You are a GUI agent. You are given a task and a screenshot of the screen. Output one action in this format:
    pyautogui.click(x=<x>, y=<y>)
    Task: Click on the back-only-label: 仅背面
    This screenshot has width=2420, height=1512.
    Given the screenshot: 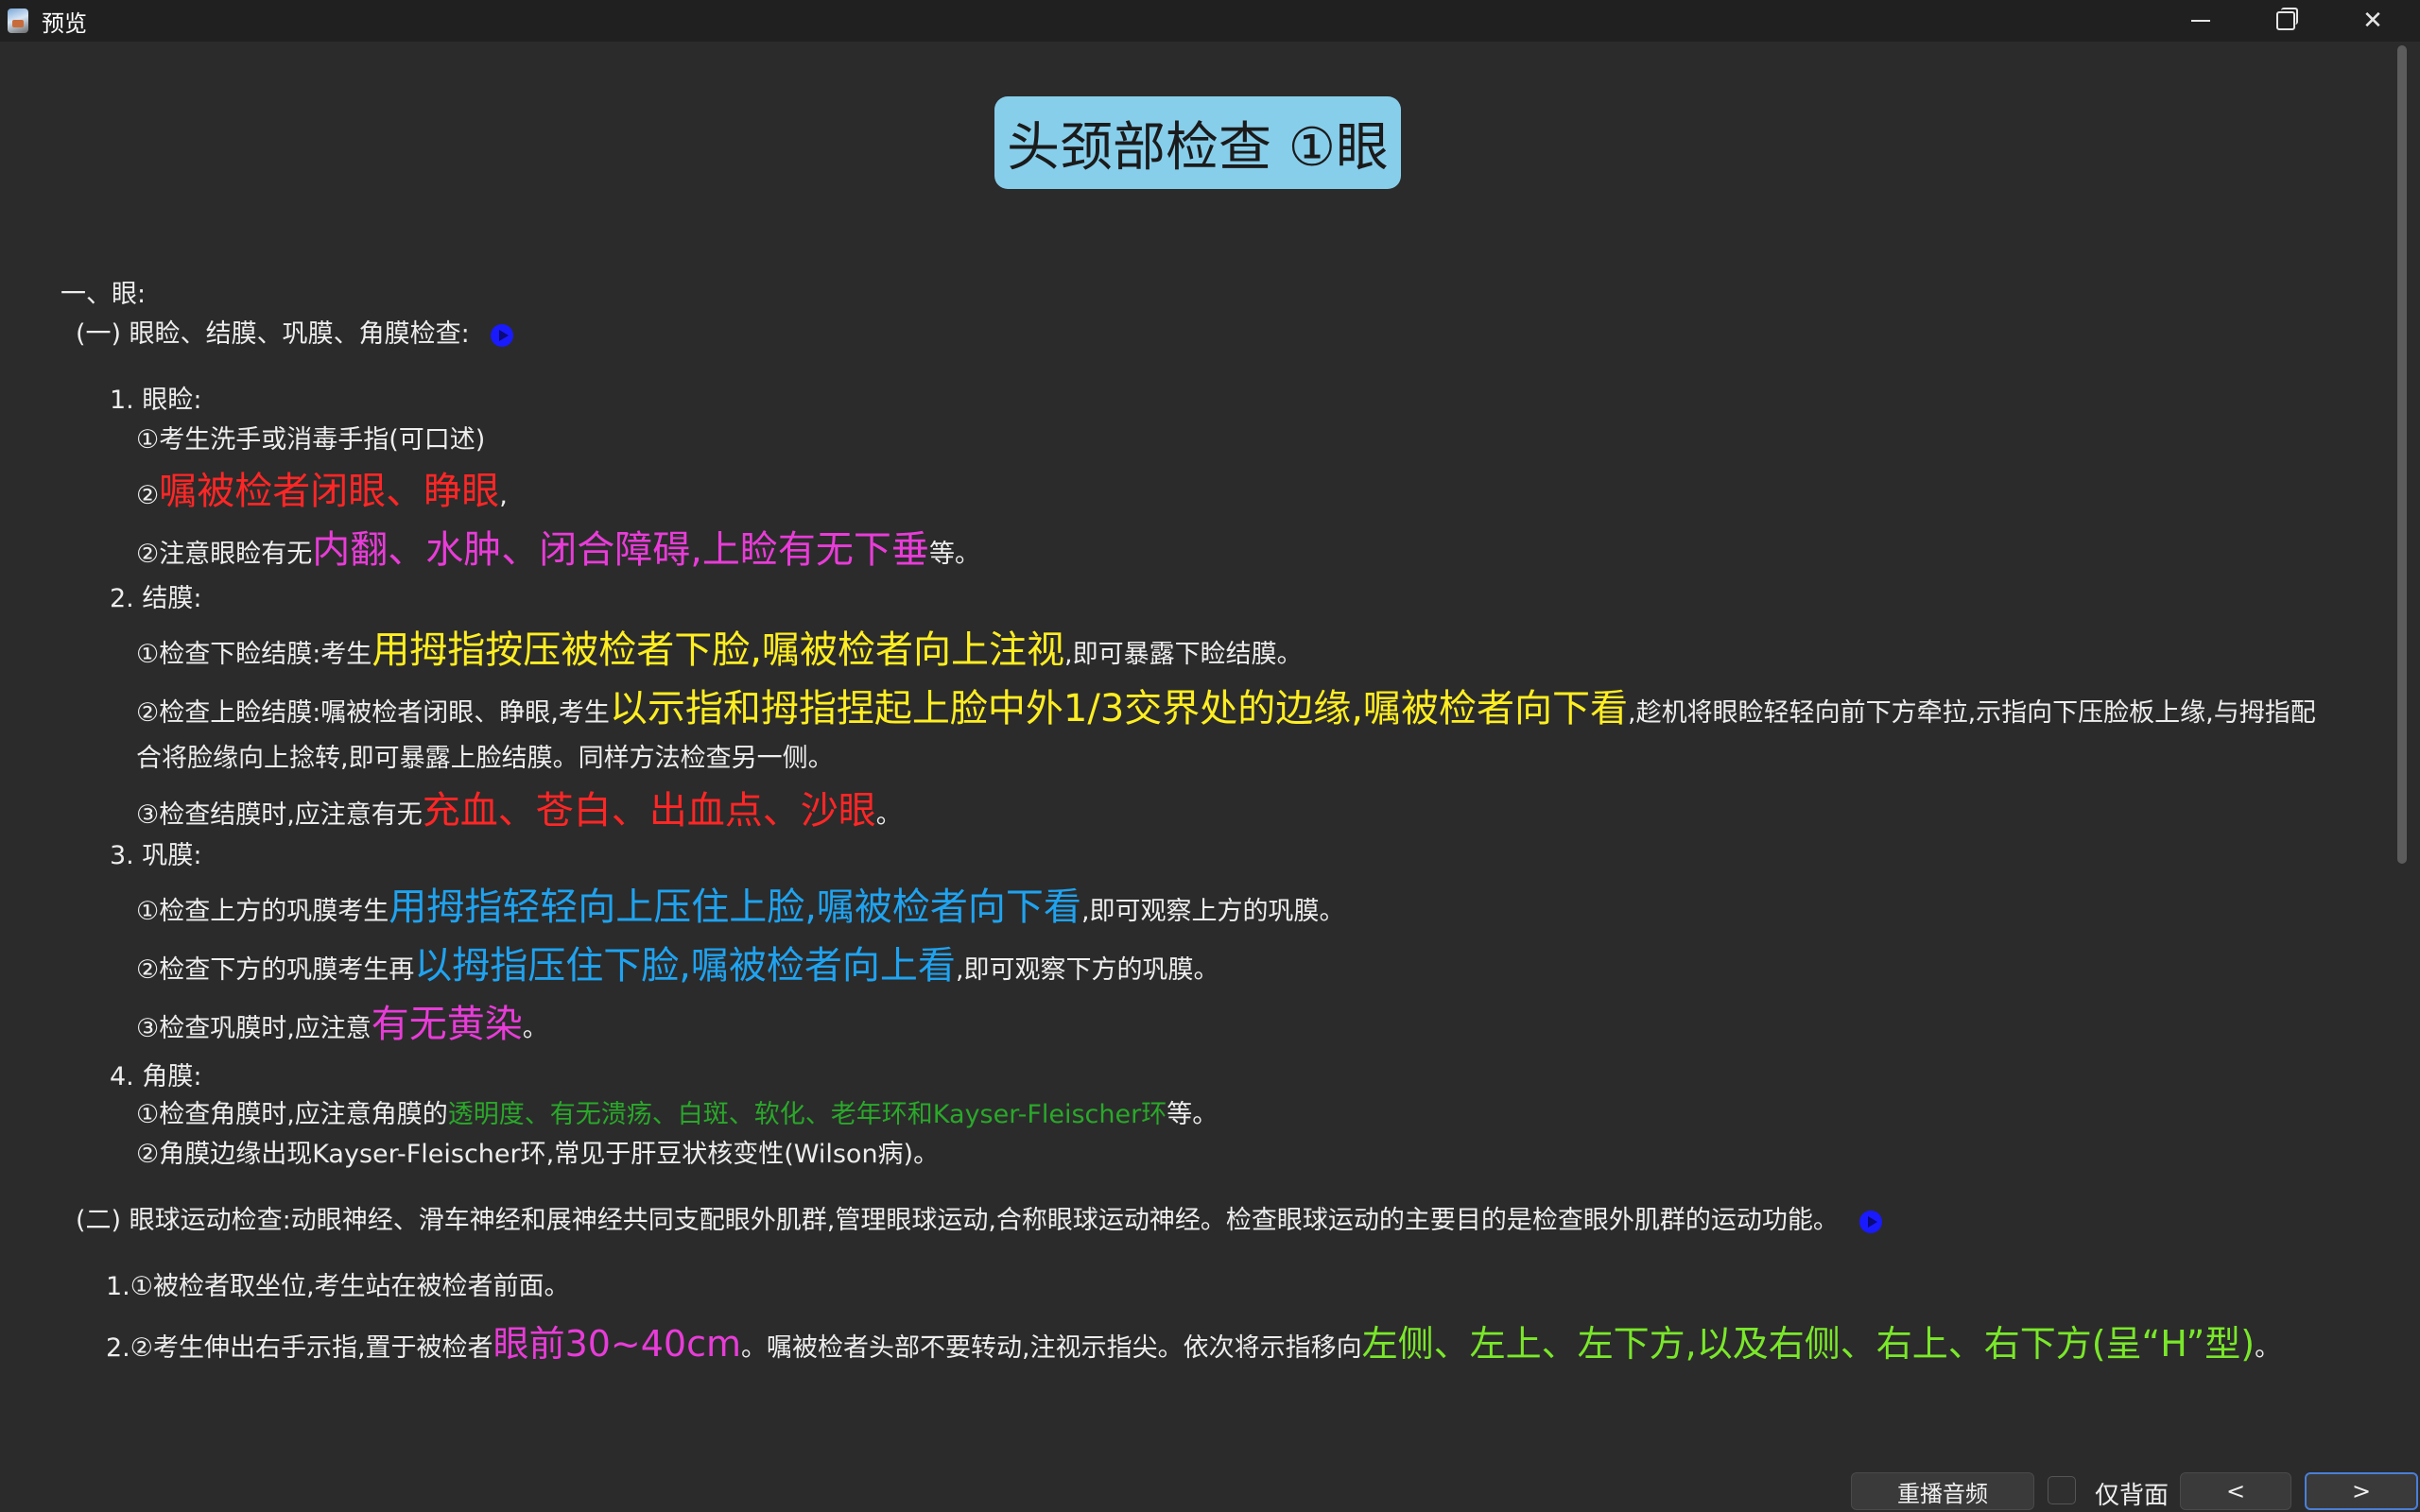 What is the action you would take?
    pyautogui.click(x=2132, y=1496)
    